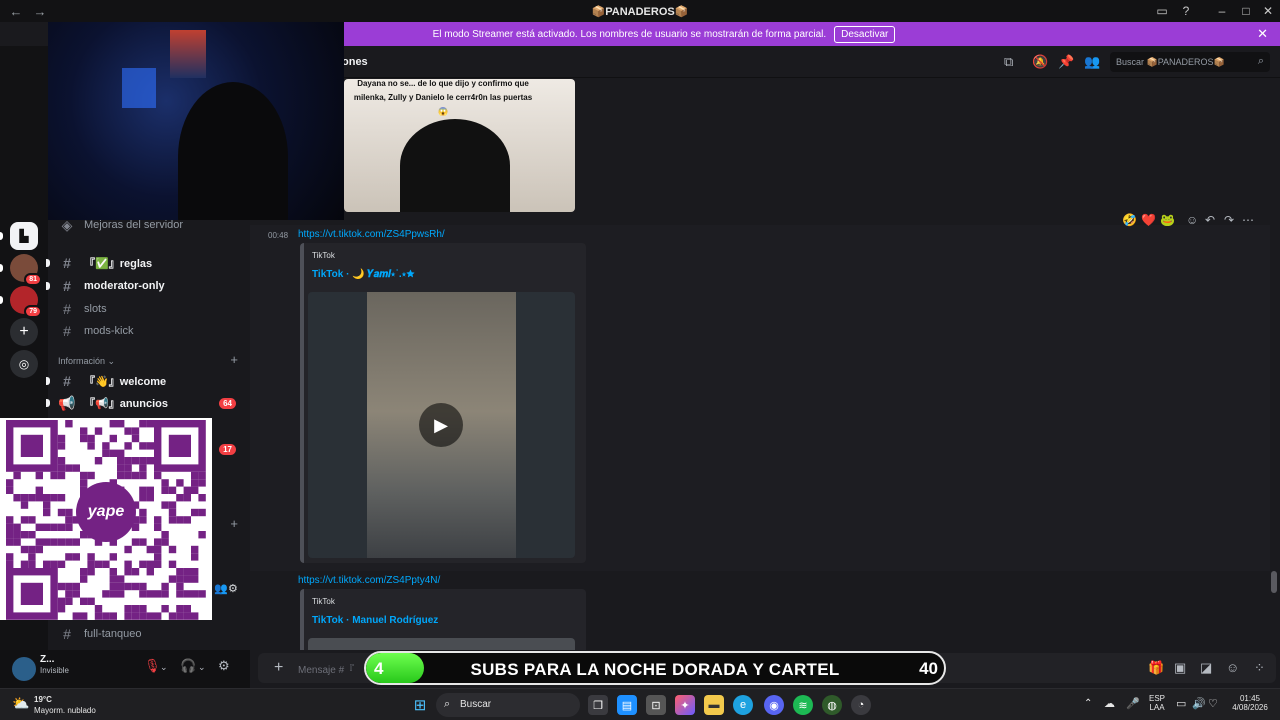 This screenshot has width=1280, height=720. I want to click on settings-gear-icon: ⚙, so click(224, 666).